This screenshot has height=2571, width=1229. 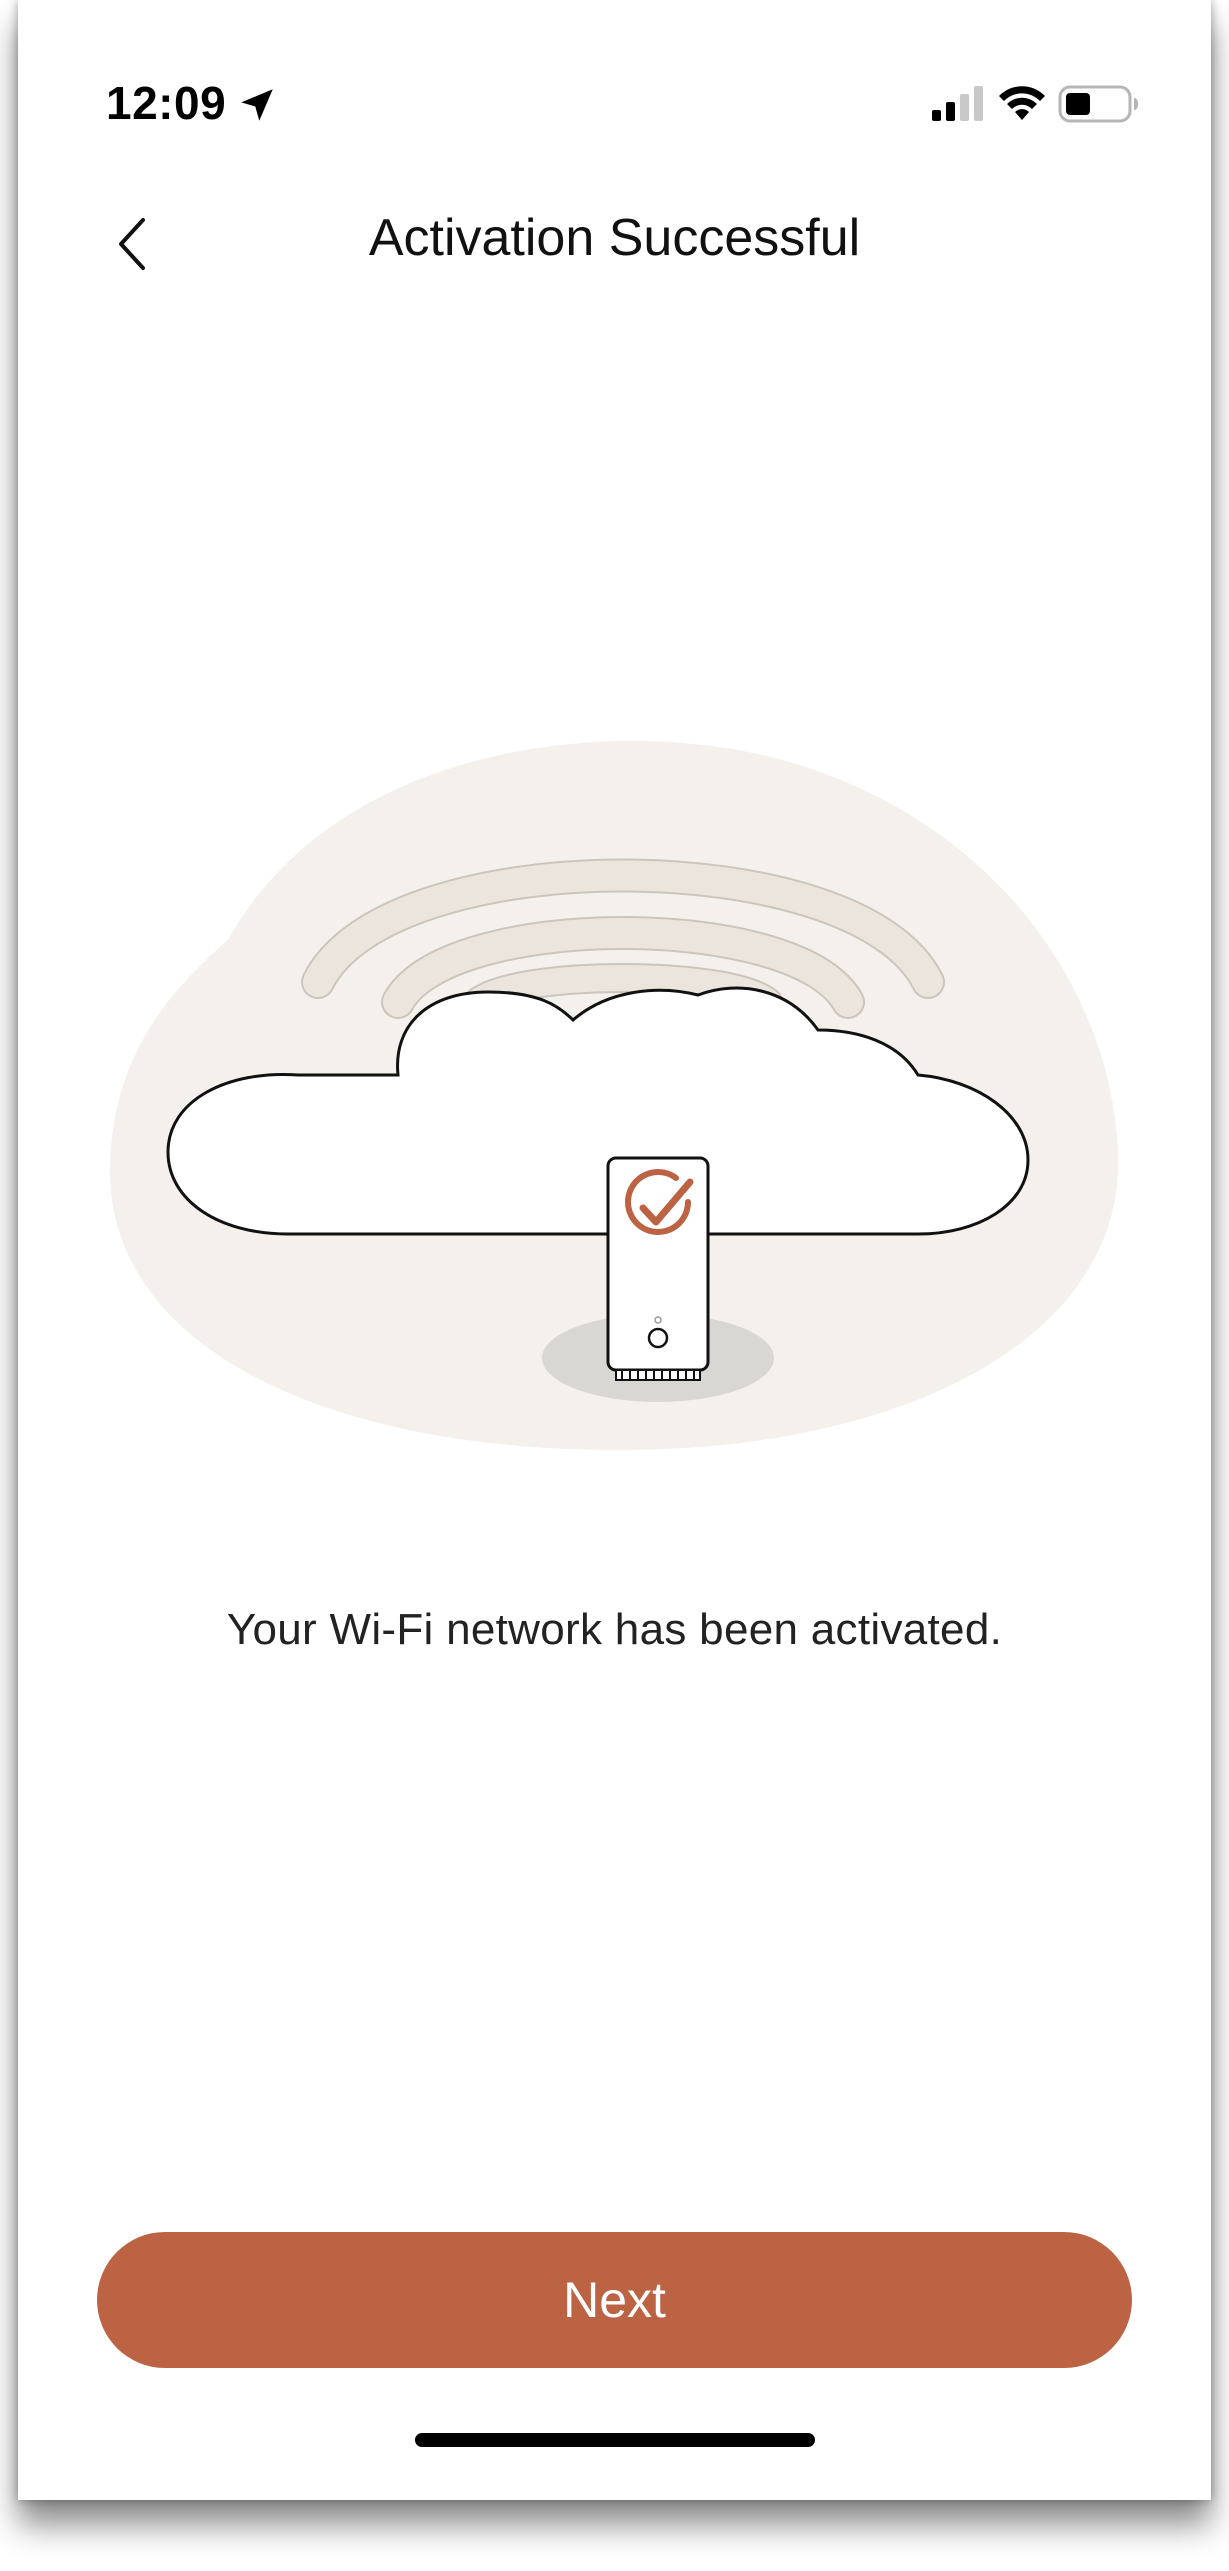 I want to click on location-arrow-icon, so click(x=257, y=105).